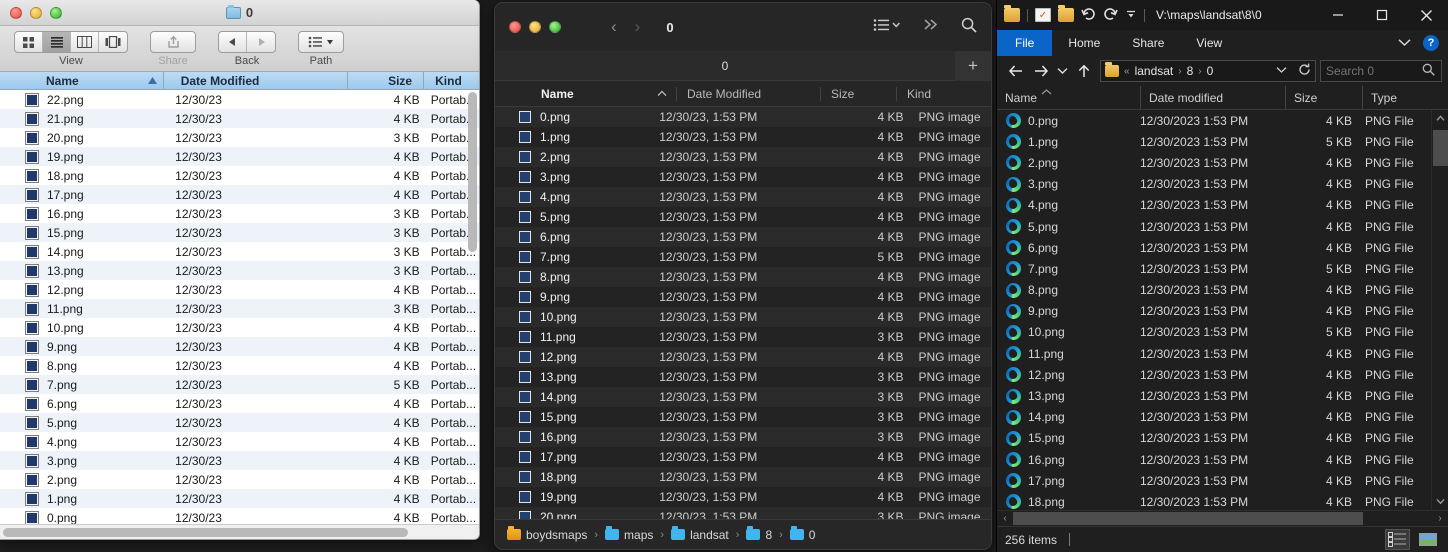 This screenshot has width=1448, height=552. I want to click on table-row: 20.png 12/30/23, 1:53 PM 3 KB PNG image, so click(743, 513).